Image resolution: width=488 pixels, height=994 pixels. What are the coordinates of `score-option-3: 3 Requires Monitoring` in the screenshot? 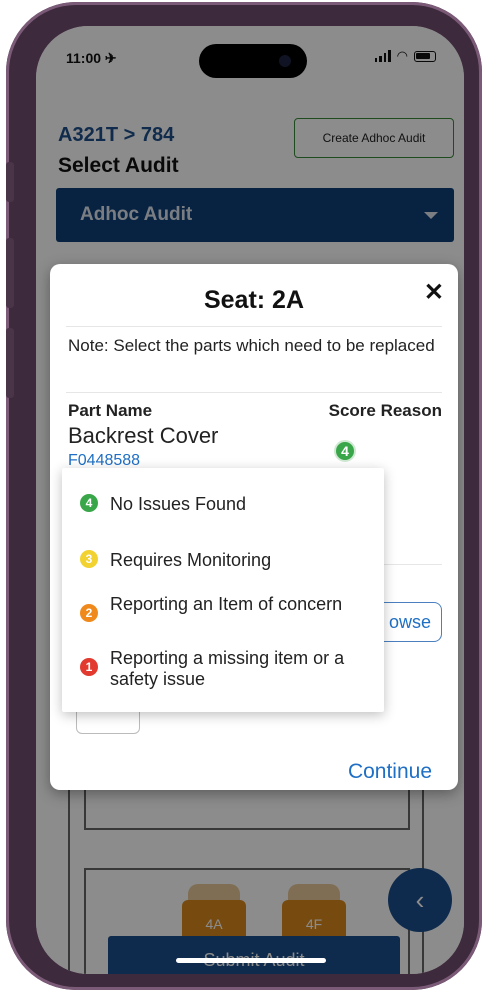 It's located at (225, 560).